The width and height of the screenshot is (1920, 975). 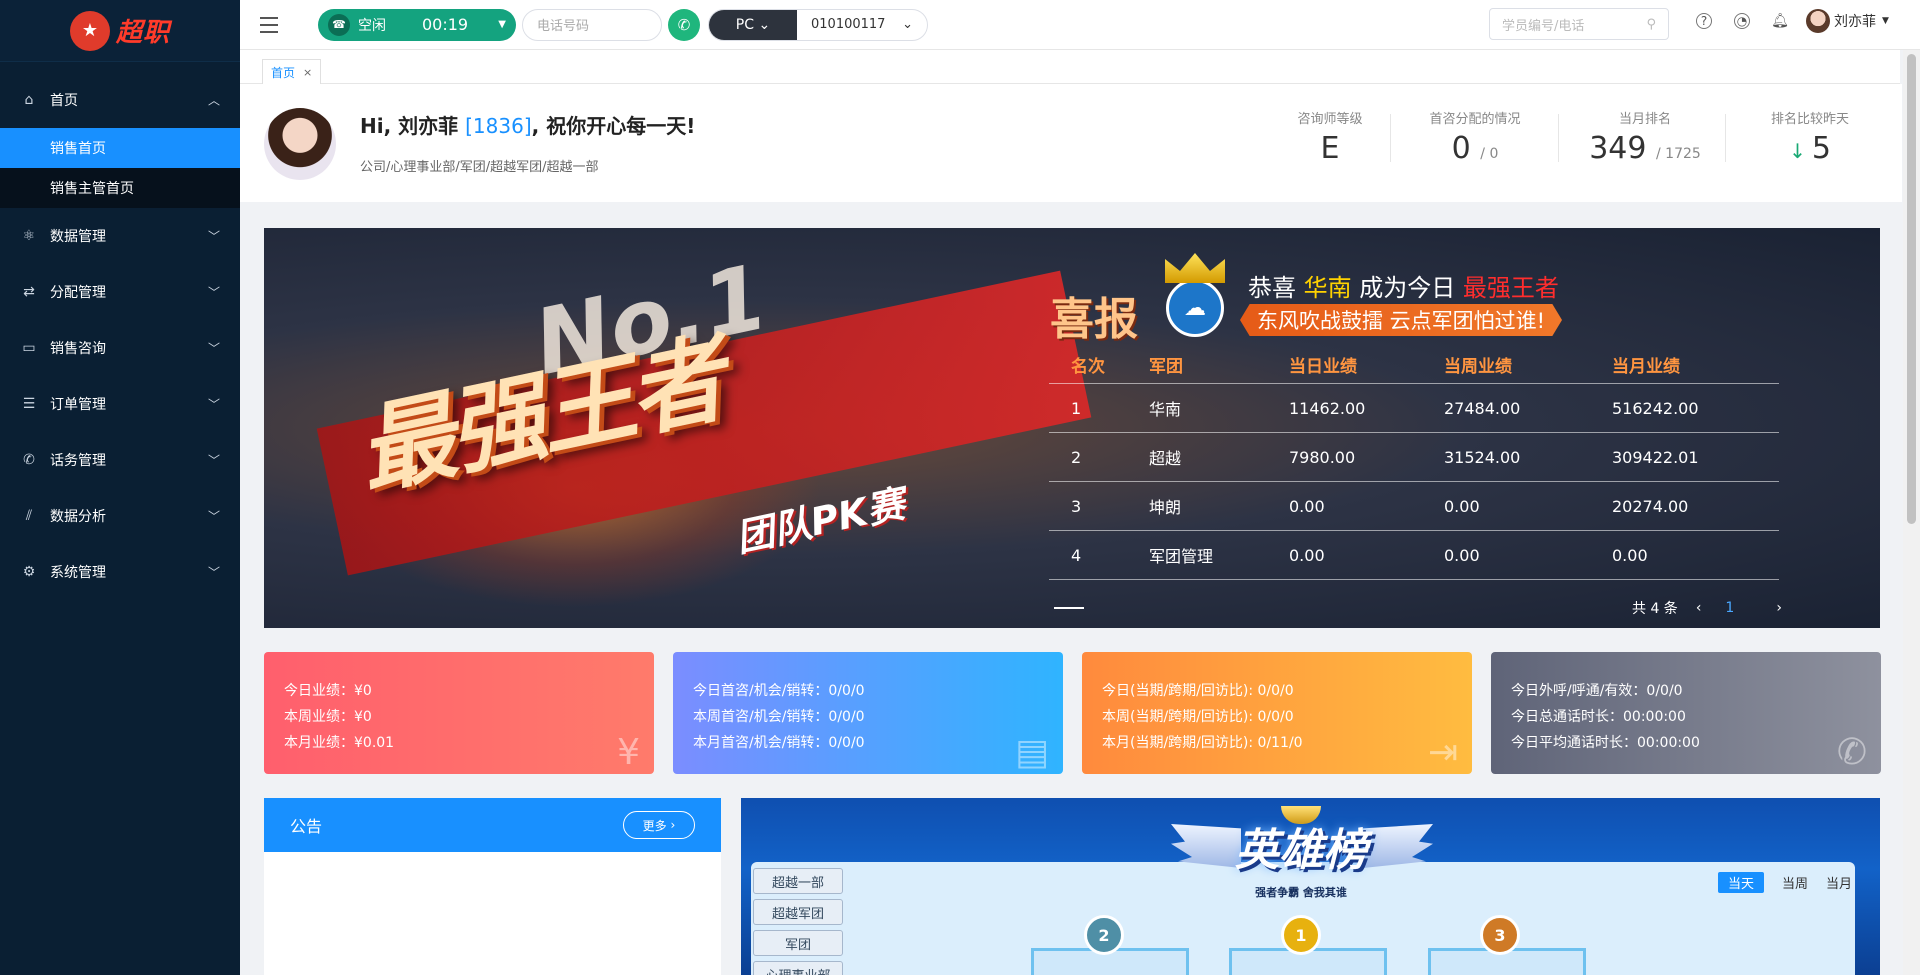 What do you see at coordinates (798, 968) in the screenshot?
I see `team-filter-button: 心理事业部` at bounding box center [798, 968].